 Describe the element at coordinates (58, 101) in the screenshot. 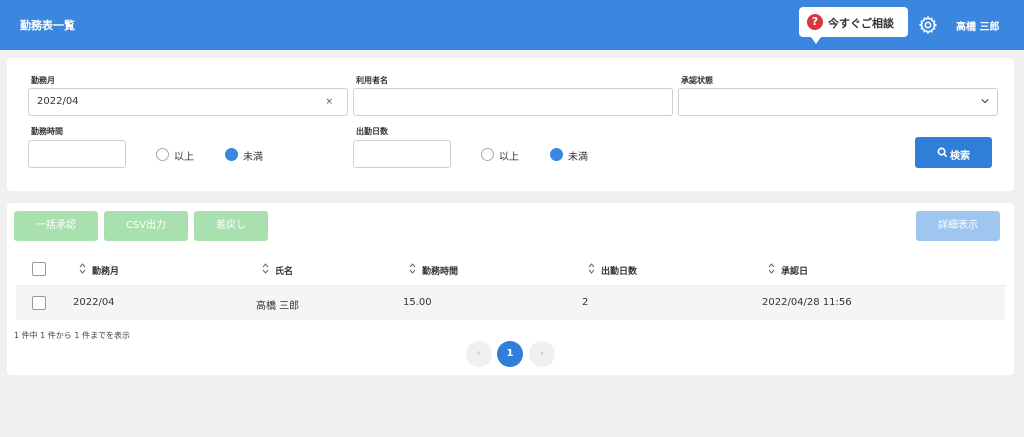

I see `month-value: 2022/04` at that location.